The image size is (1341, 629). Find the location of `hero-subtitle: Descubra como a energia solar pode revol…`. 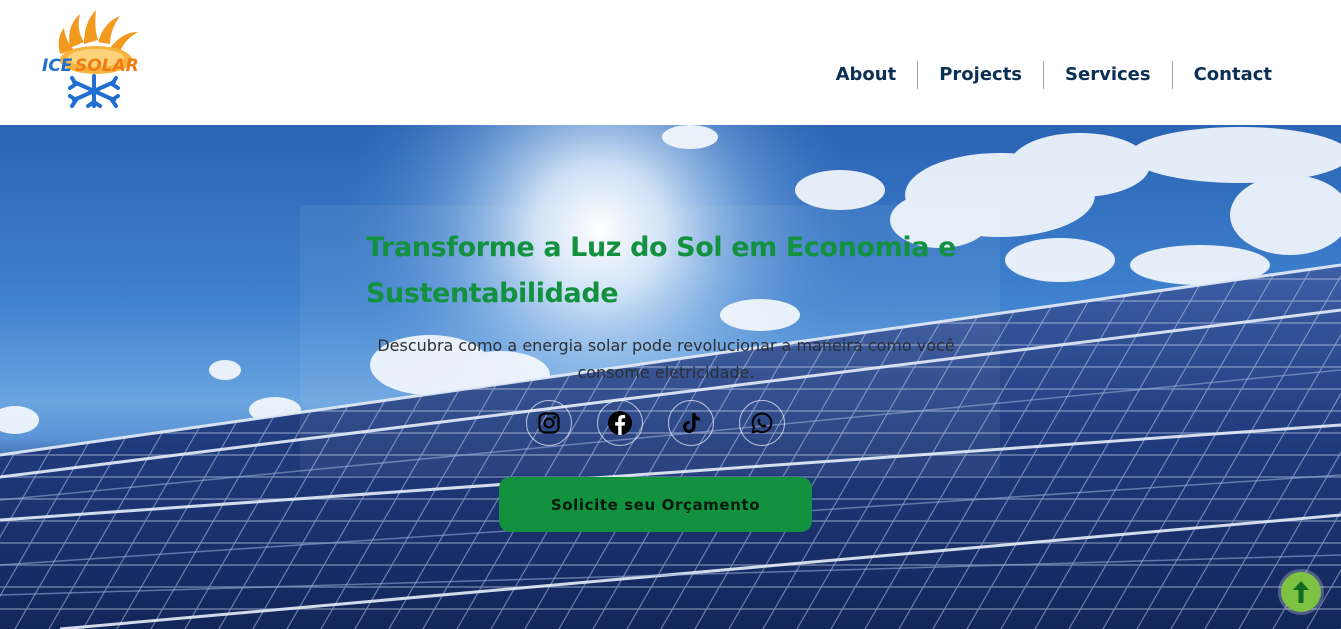

hero-subtitle: Descubra como a energia solar pode revol… is located at coordinates (666, 359).